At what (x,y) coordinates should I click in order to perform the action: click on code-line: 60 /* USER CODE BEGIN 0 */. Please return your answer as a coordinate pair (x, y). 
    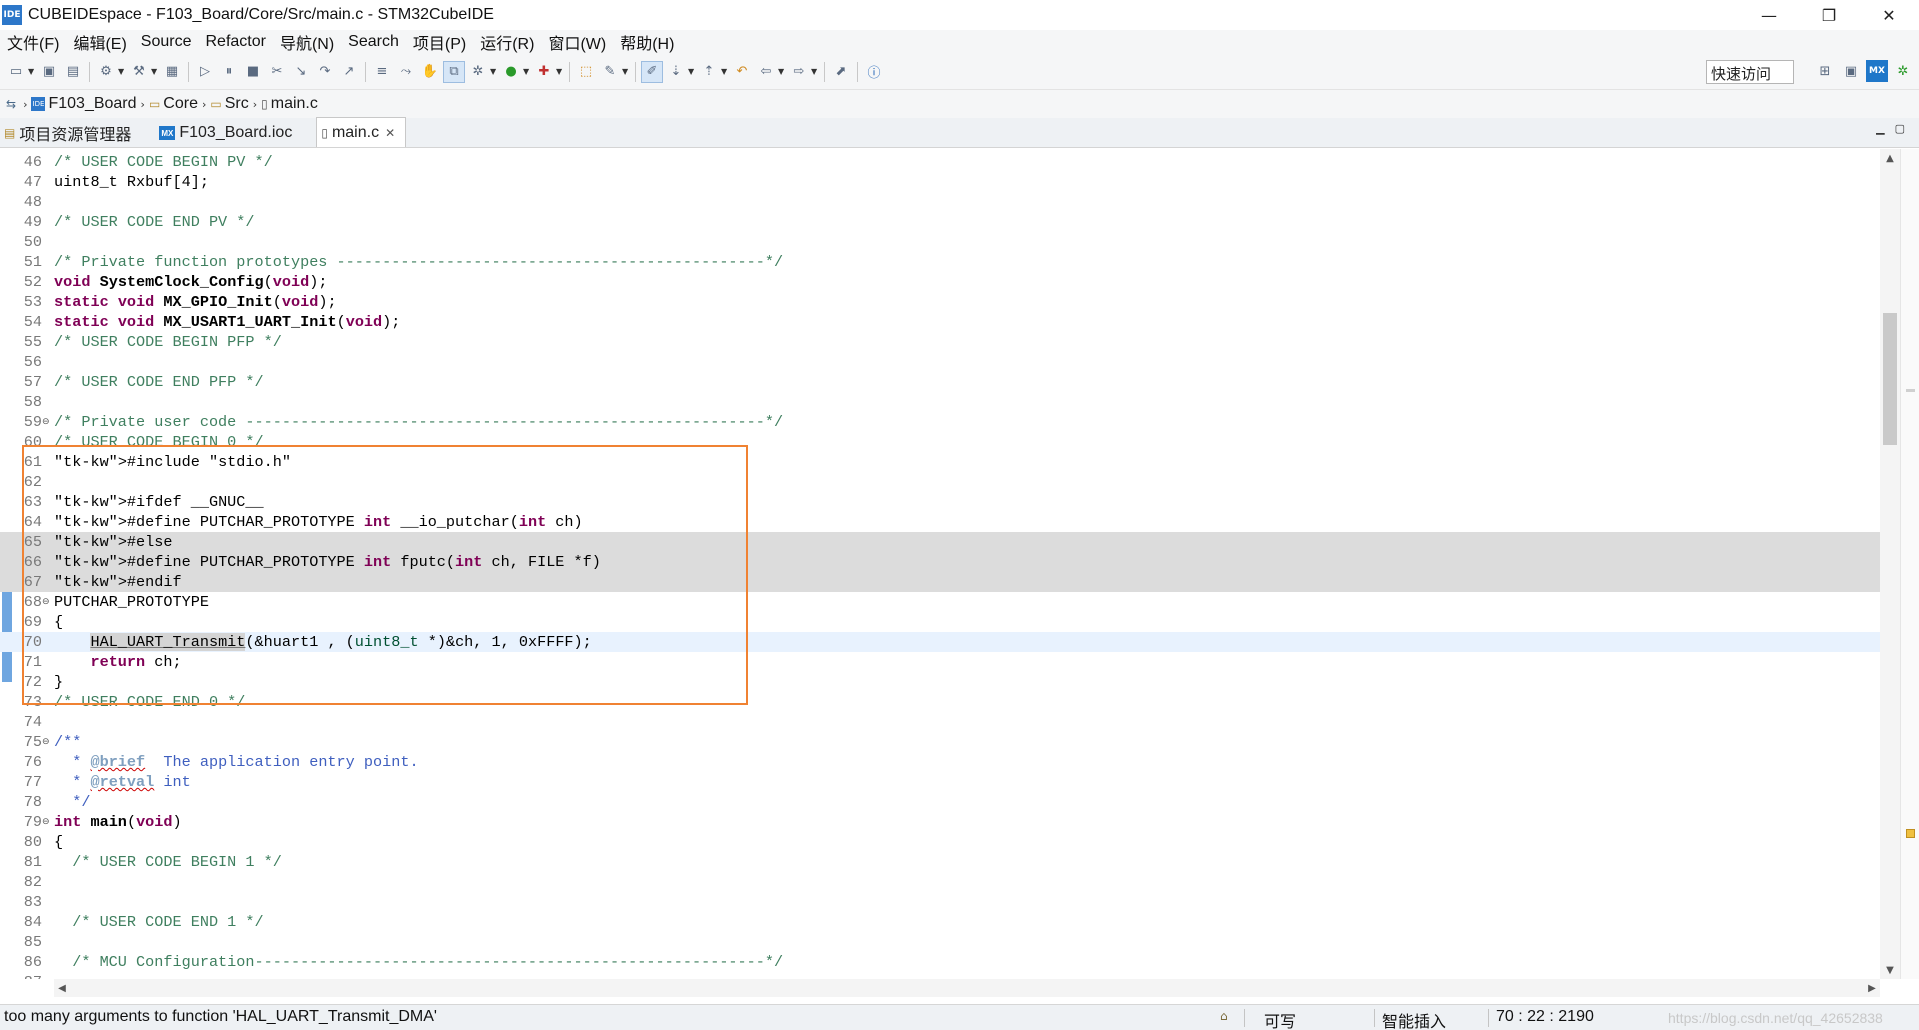
    Looking at the image, I should click on (940, 442).